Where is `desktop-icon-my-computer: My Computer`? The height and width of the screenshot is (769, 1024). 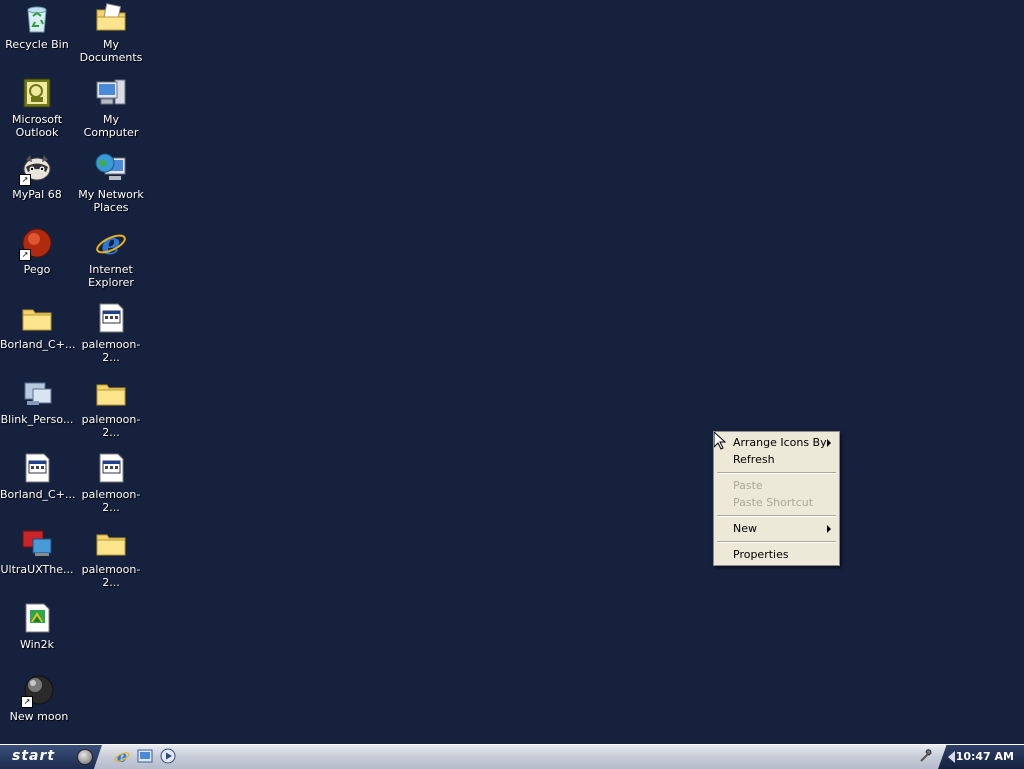 desktop-icon-my-computer: My Computer is located at coordinates (111, 108).